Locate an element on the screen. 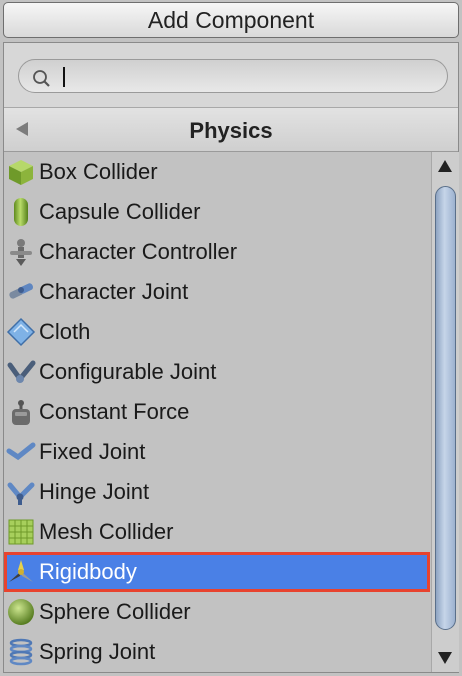 The height and width of the screenshot is (676, 462). list-item-spring-joint: Spring Joint is located at coordinates (217, 652).